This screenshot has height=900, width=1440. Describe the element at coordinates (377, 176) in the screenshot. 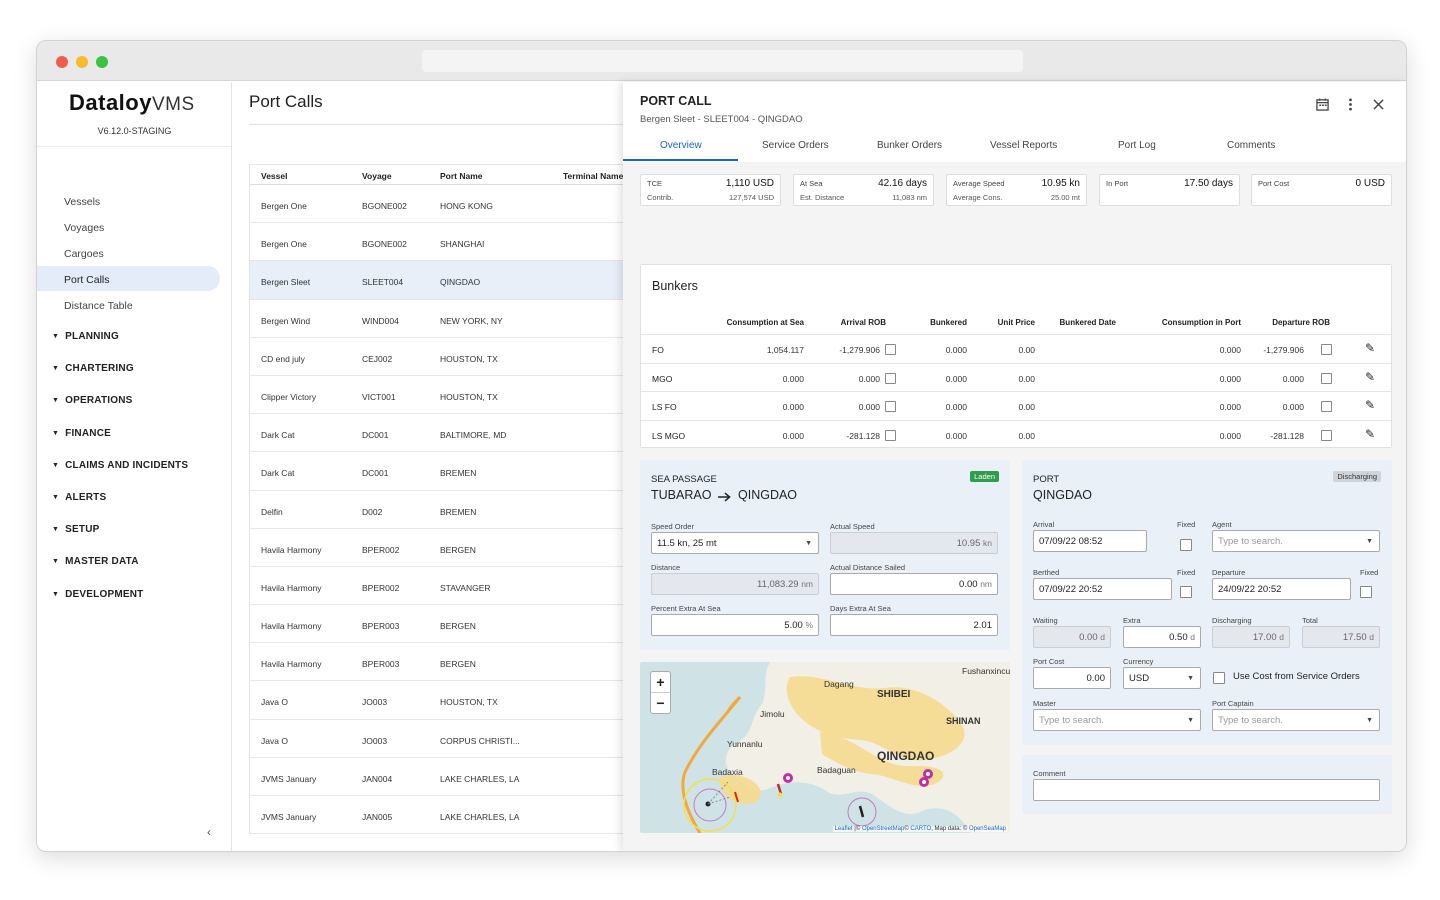

I see `col-voyage: Voyage` at that location.